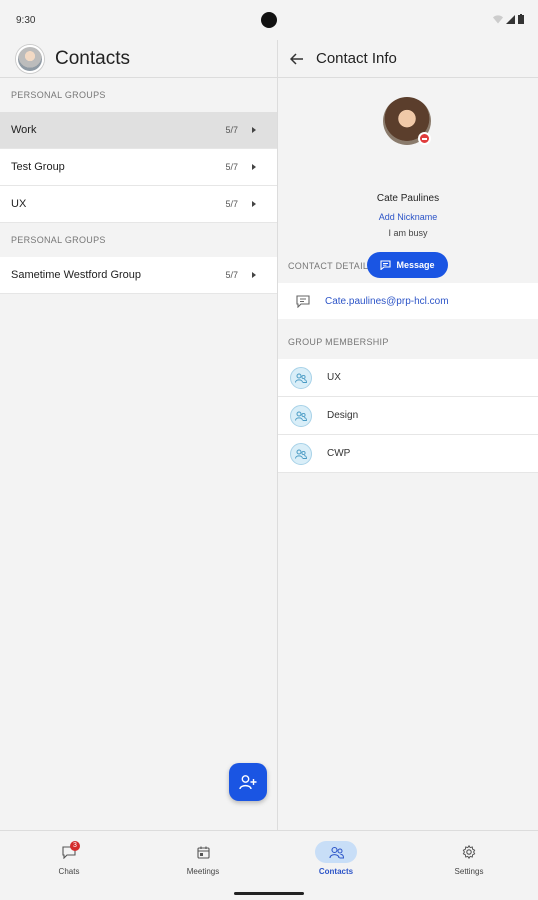 The height and width of the screenshot is (900, 538). I want to click on signal-icon, so click(510, 19).